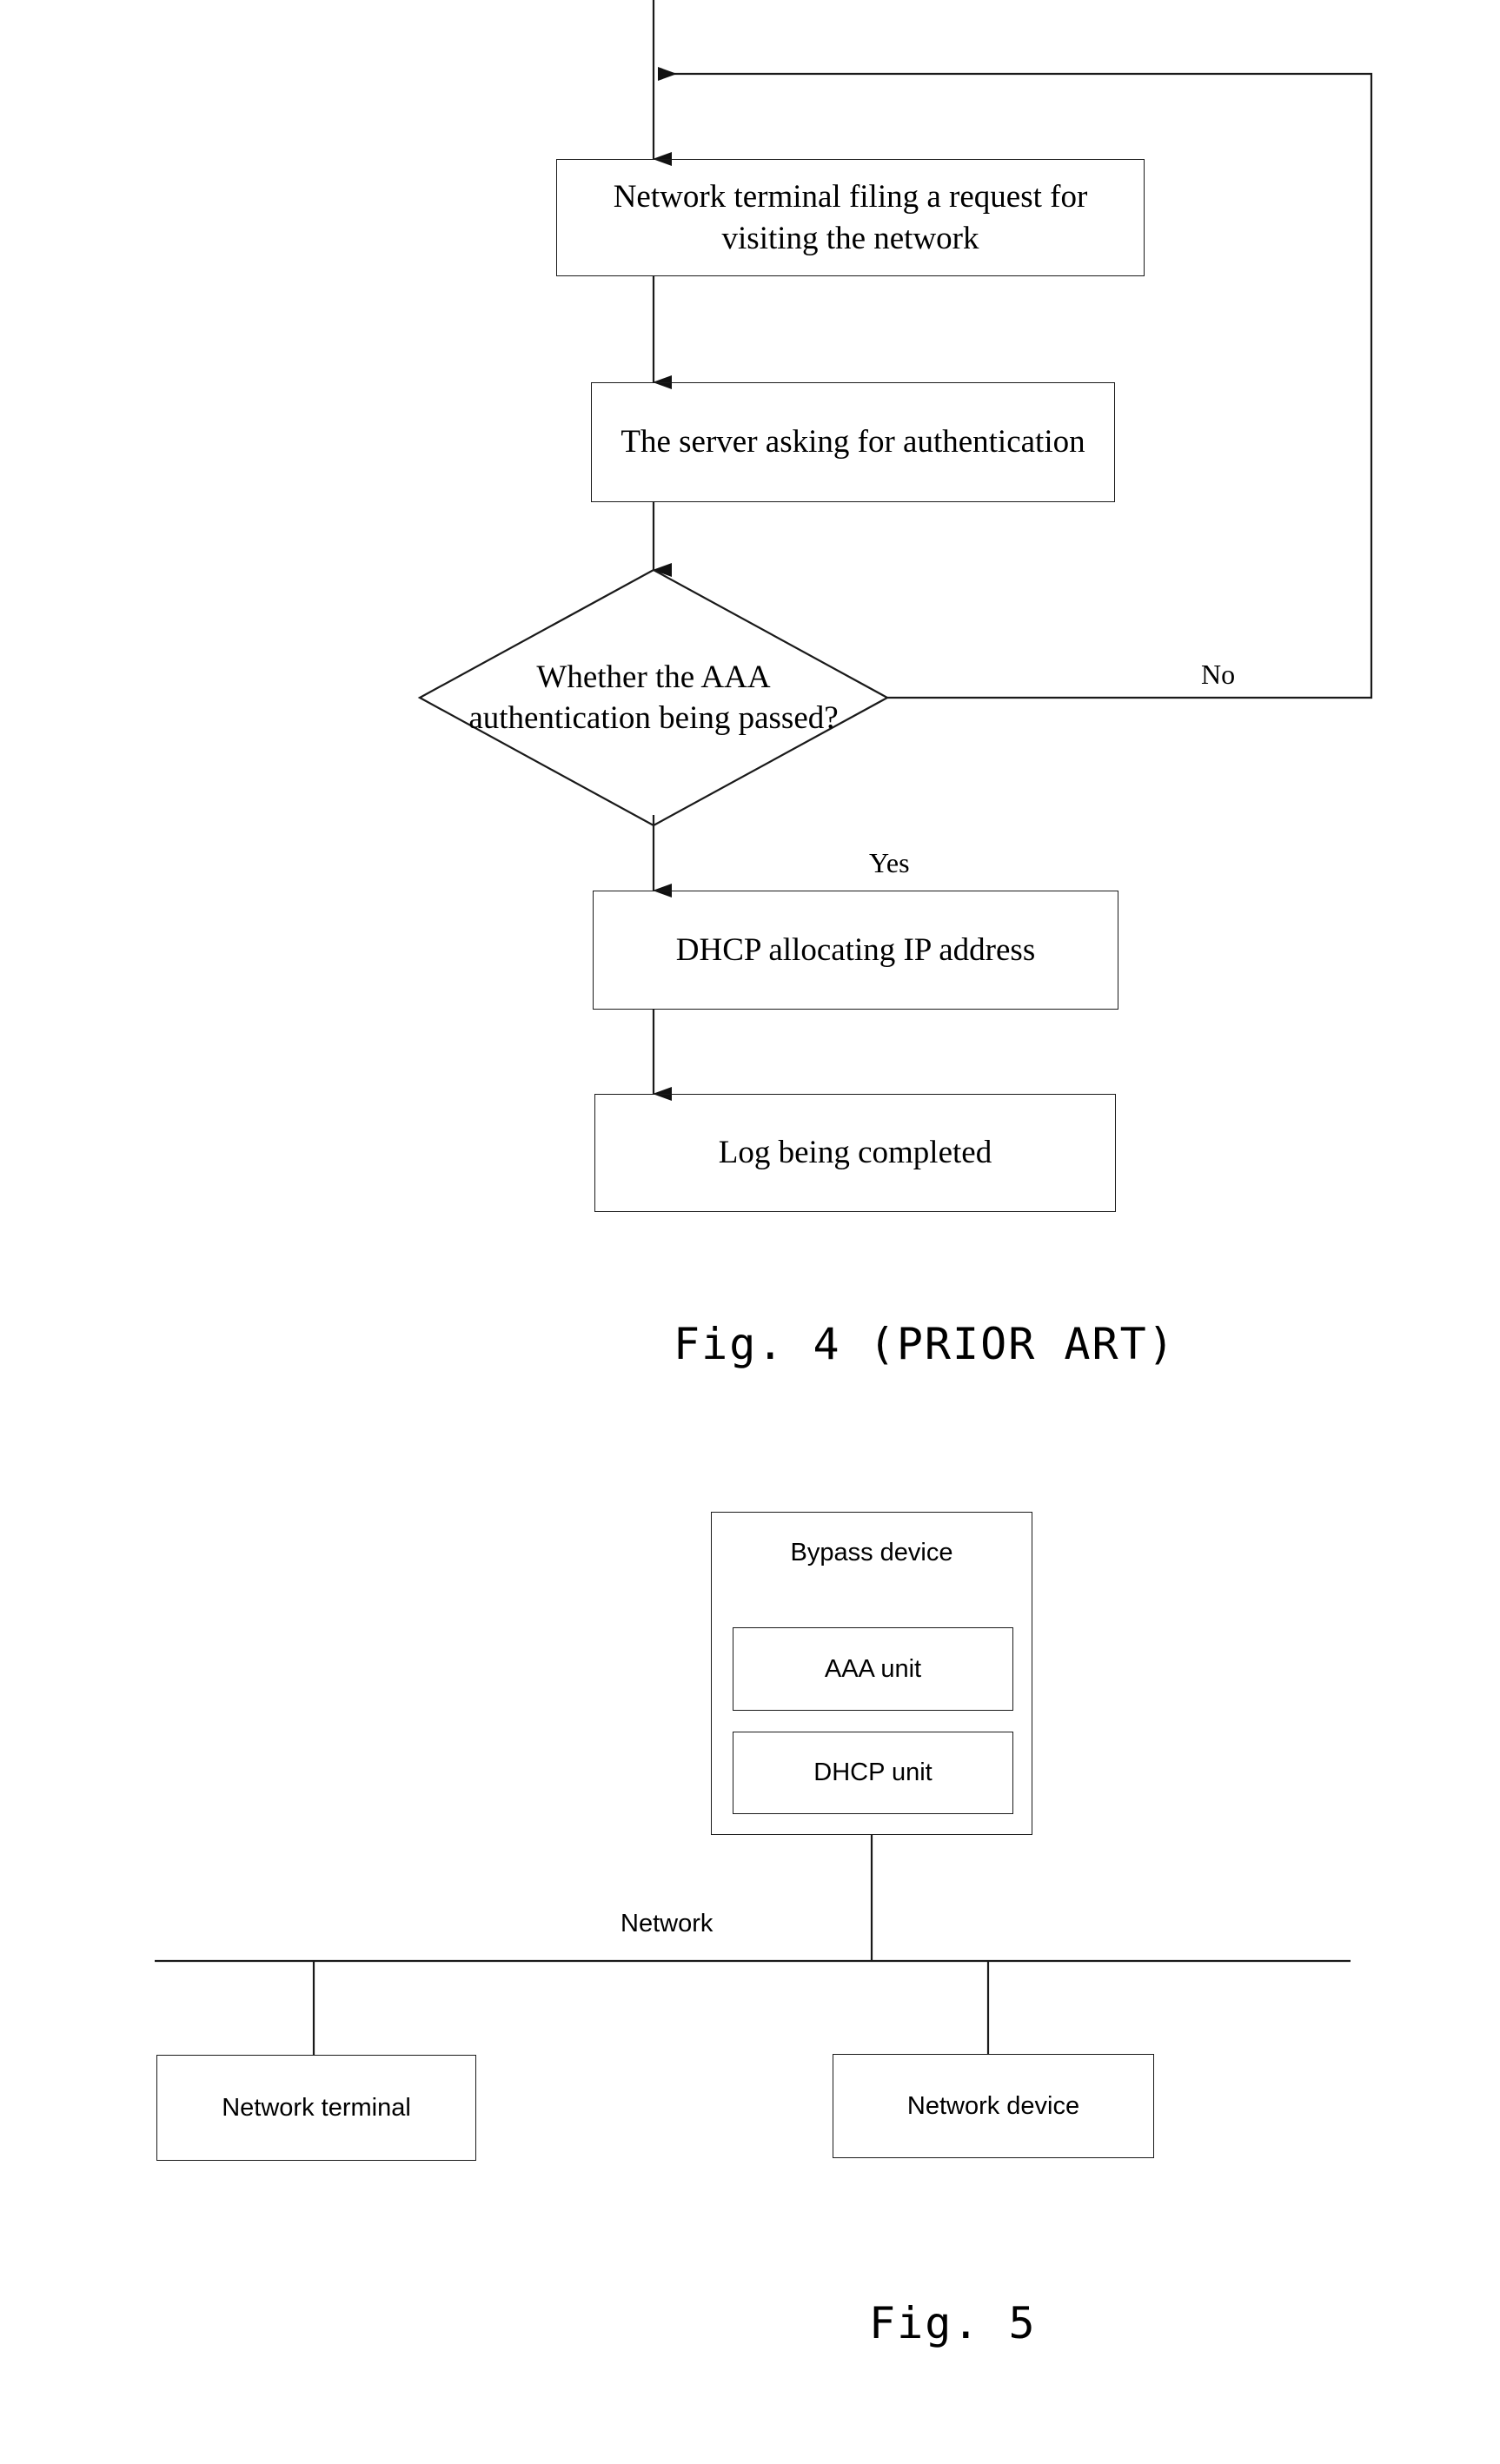 The image size is (1500, 2464). I want to click on block-dhcp-unit-label: DHCP unit, so click(873, 1772).